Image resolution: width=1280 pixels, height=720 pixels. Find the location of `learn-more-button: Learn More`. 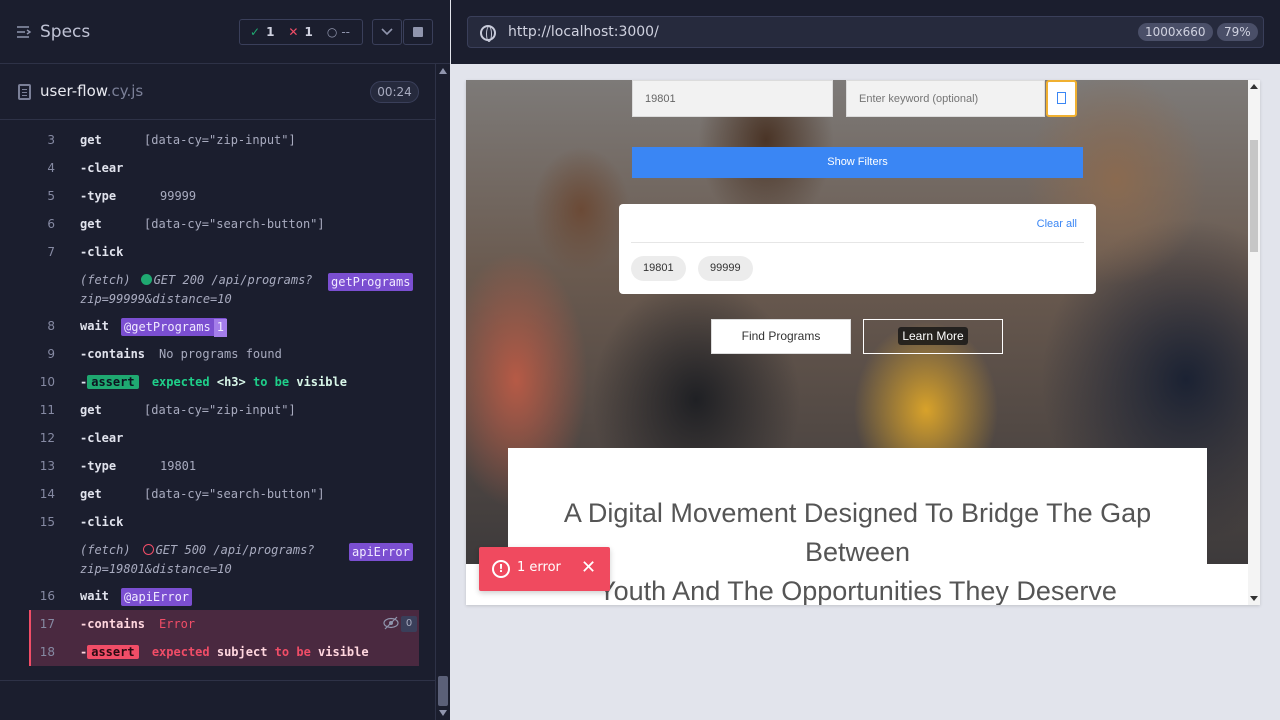

learn-more-button: Learn More is located at coordinates (933, 336).